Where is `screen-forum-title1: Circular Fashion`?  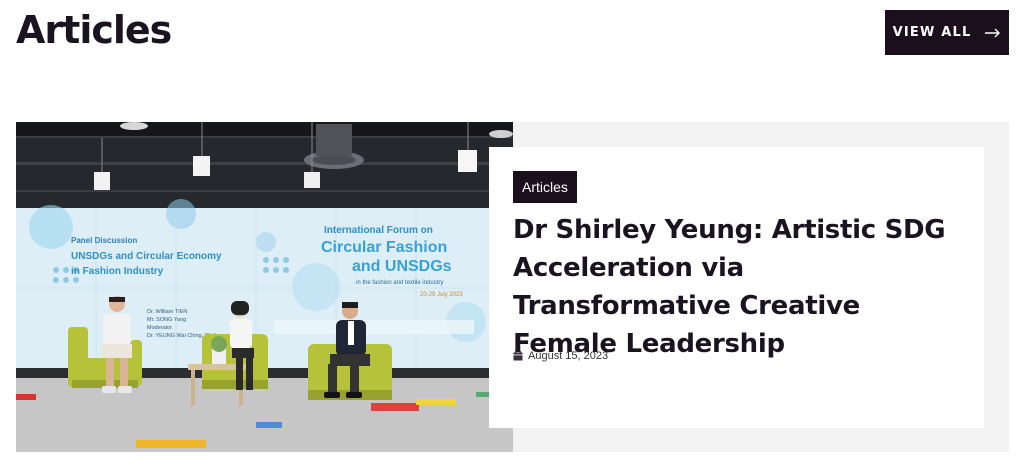
screen-forum-title1: Circular Fashion is located at coordinates (384, 247).